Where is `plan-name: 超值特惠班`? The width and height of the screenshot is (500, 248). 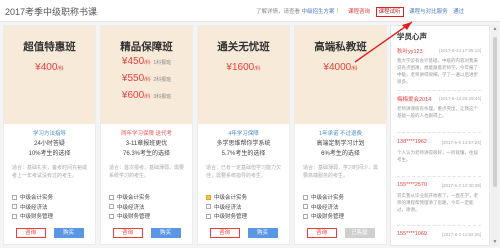
plan-name: 超值特惠班 is located at coordinates (49, 47).